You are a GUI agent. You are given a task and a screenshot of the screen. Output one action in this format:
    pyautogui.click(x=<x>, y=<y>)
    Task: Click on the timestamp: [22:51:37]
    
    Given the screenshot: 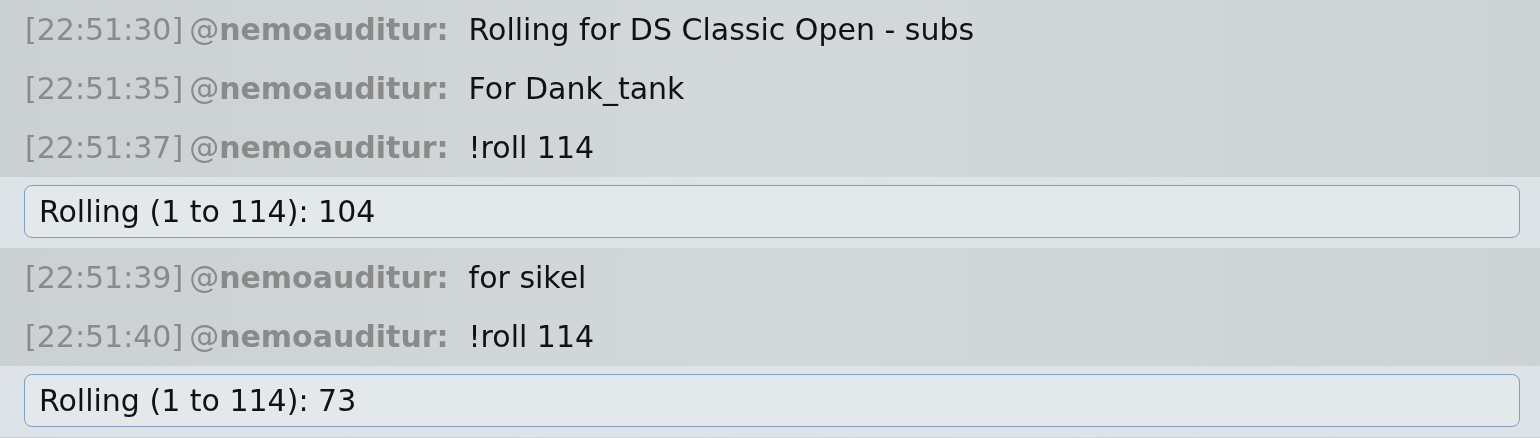 What is the action you would take?
    pyautogui.click(x=104, y=147)
    